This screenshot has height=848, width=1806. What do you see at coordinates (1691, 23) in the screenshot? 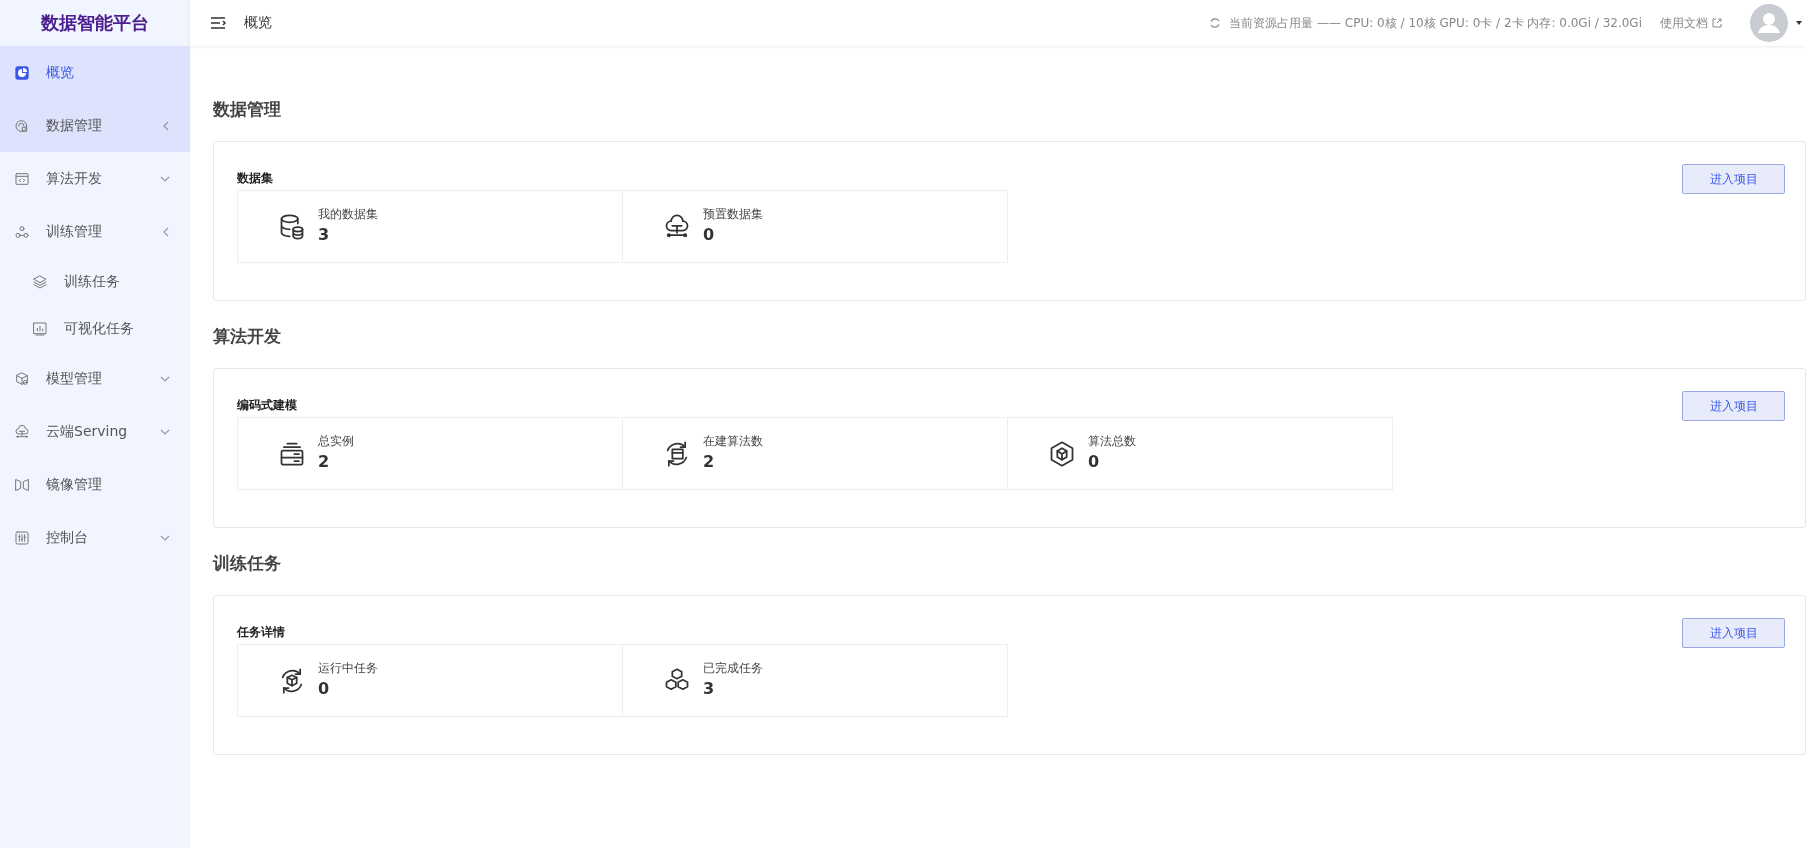
I see `docs-link: 使用文档` at bounding box center [1691, 23].